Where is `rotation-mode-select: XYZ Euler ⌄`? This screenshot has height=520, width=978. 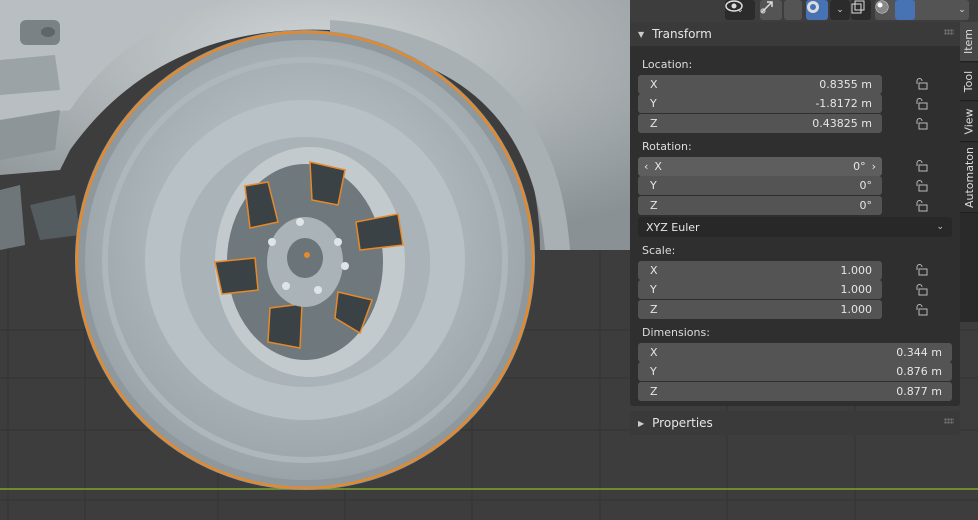 rotation-mode-select: XYZ Euler ⌄ is located at coordinates (795, 227).